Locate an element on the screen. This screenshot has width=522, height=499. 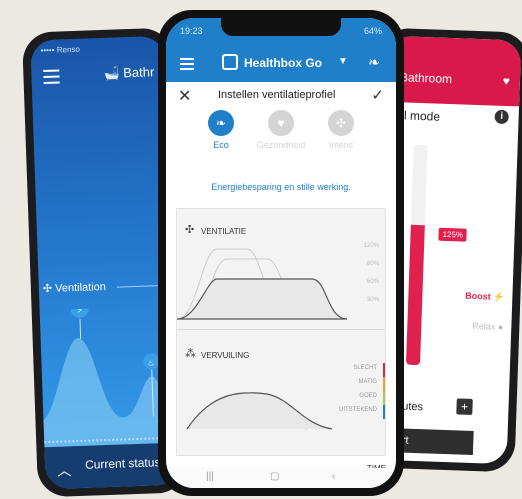
home-icon: ▢ is located at coordinates (274, 476).